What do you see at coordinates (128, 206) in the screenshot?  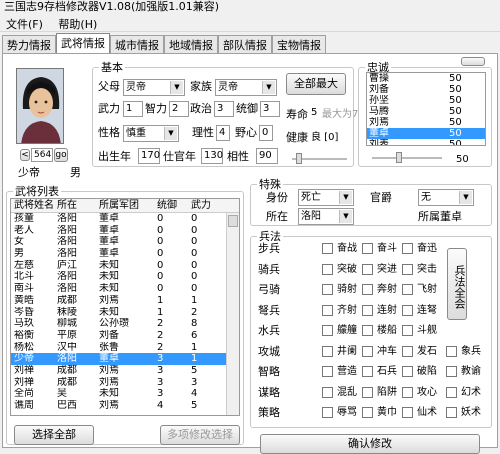 I see `col-corps-header: 所属军团` at bounding box center [128, 206].